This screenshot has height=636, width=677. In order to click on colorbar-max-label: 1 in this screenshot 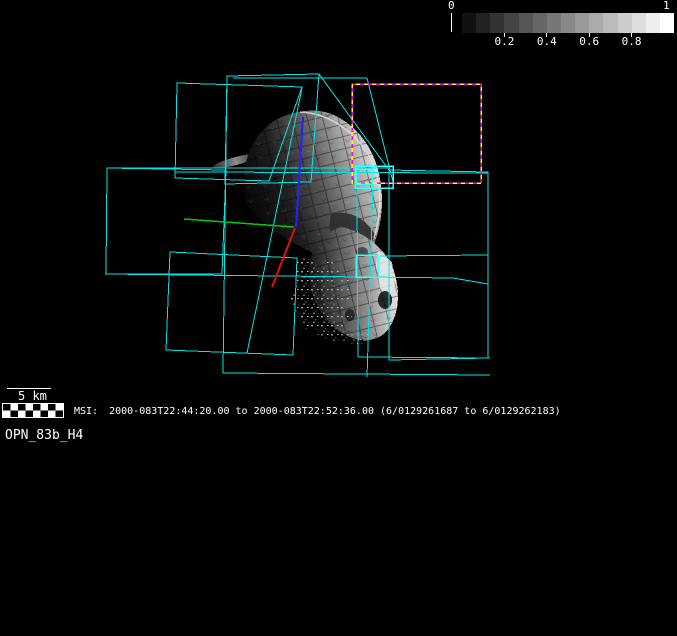, I will do `click(666, 6)`.